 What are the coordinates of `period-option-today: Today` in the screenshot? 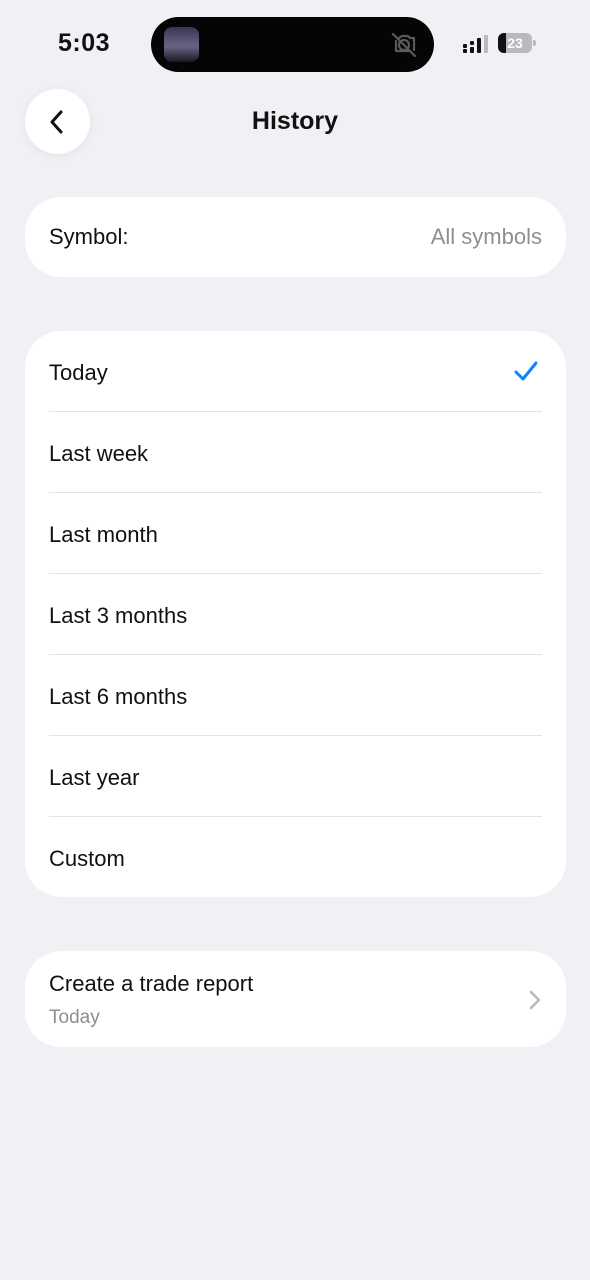 It's located at (295, 371).